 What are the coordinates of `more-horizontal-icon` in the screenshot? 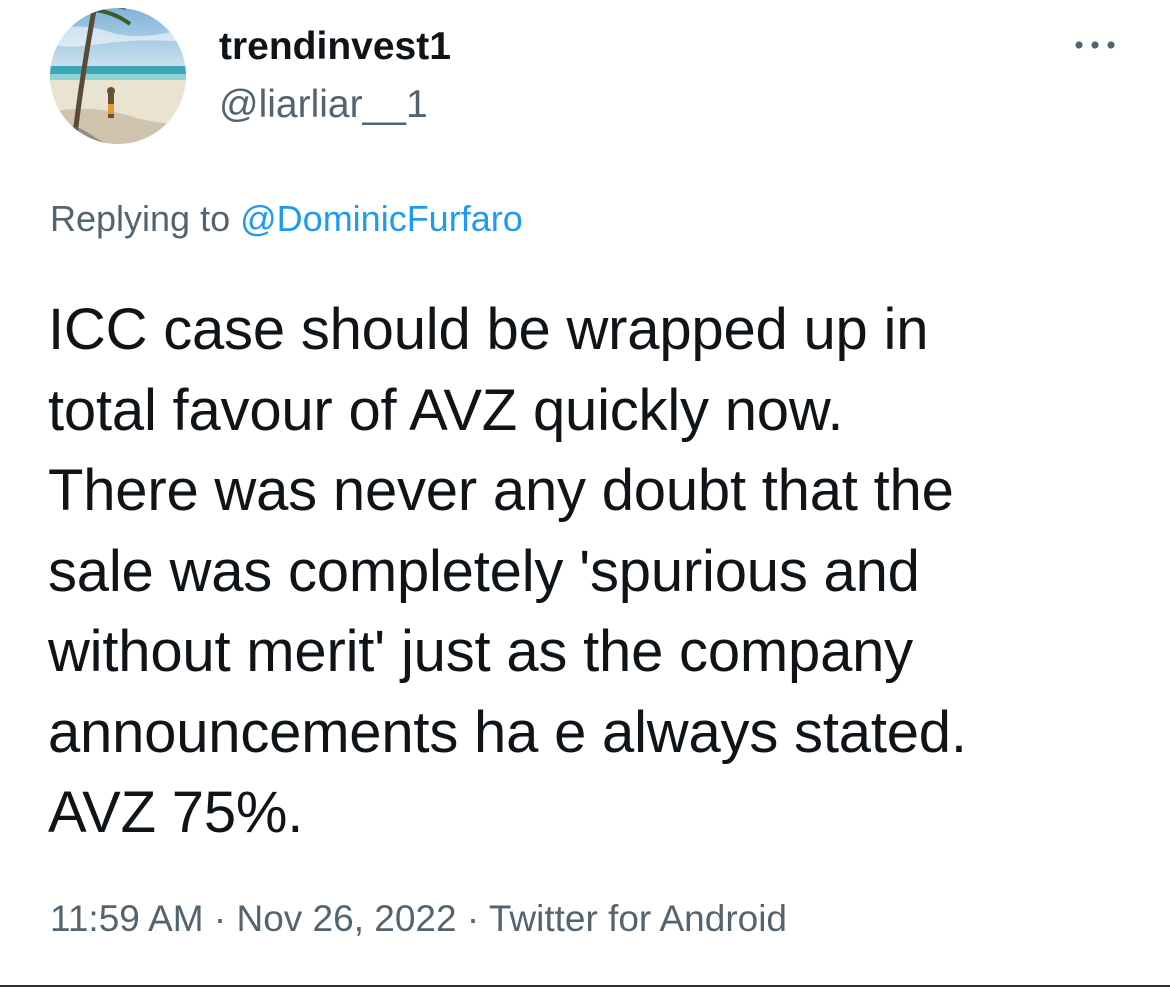 It's located at (1095, 45).